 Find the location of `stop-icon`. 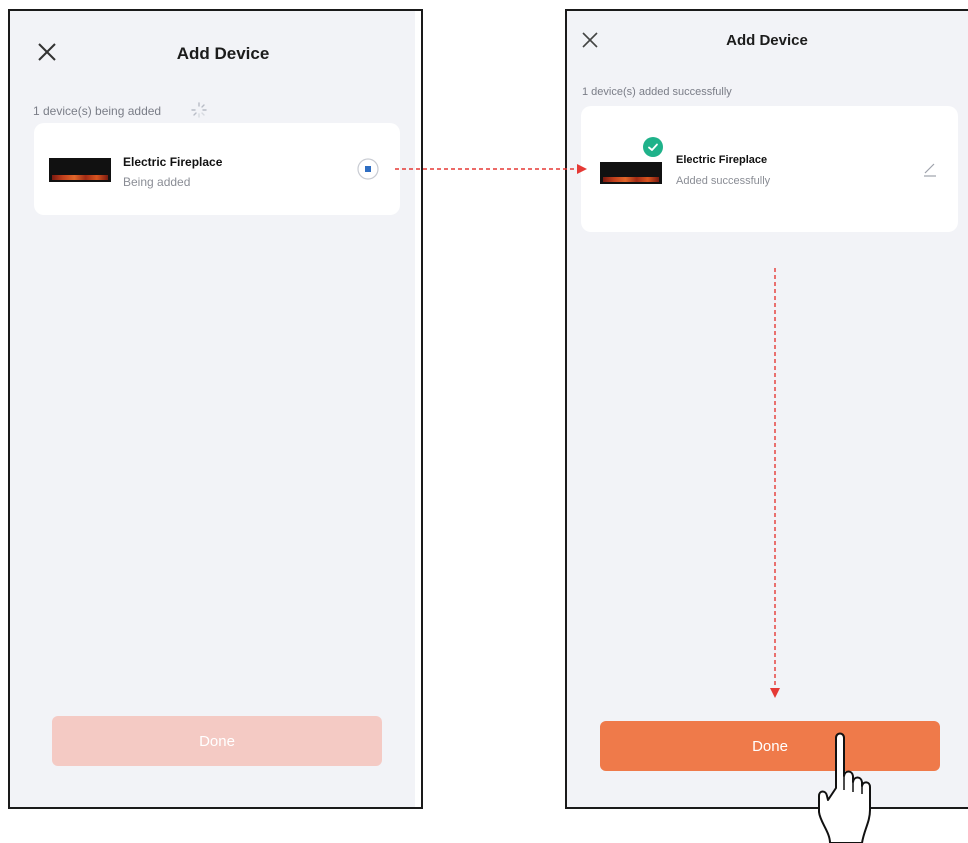

stop-icon is located at coordinates (368, 169).